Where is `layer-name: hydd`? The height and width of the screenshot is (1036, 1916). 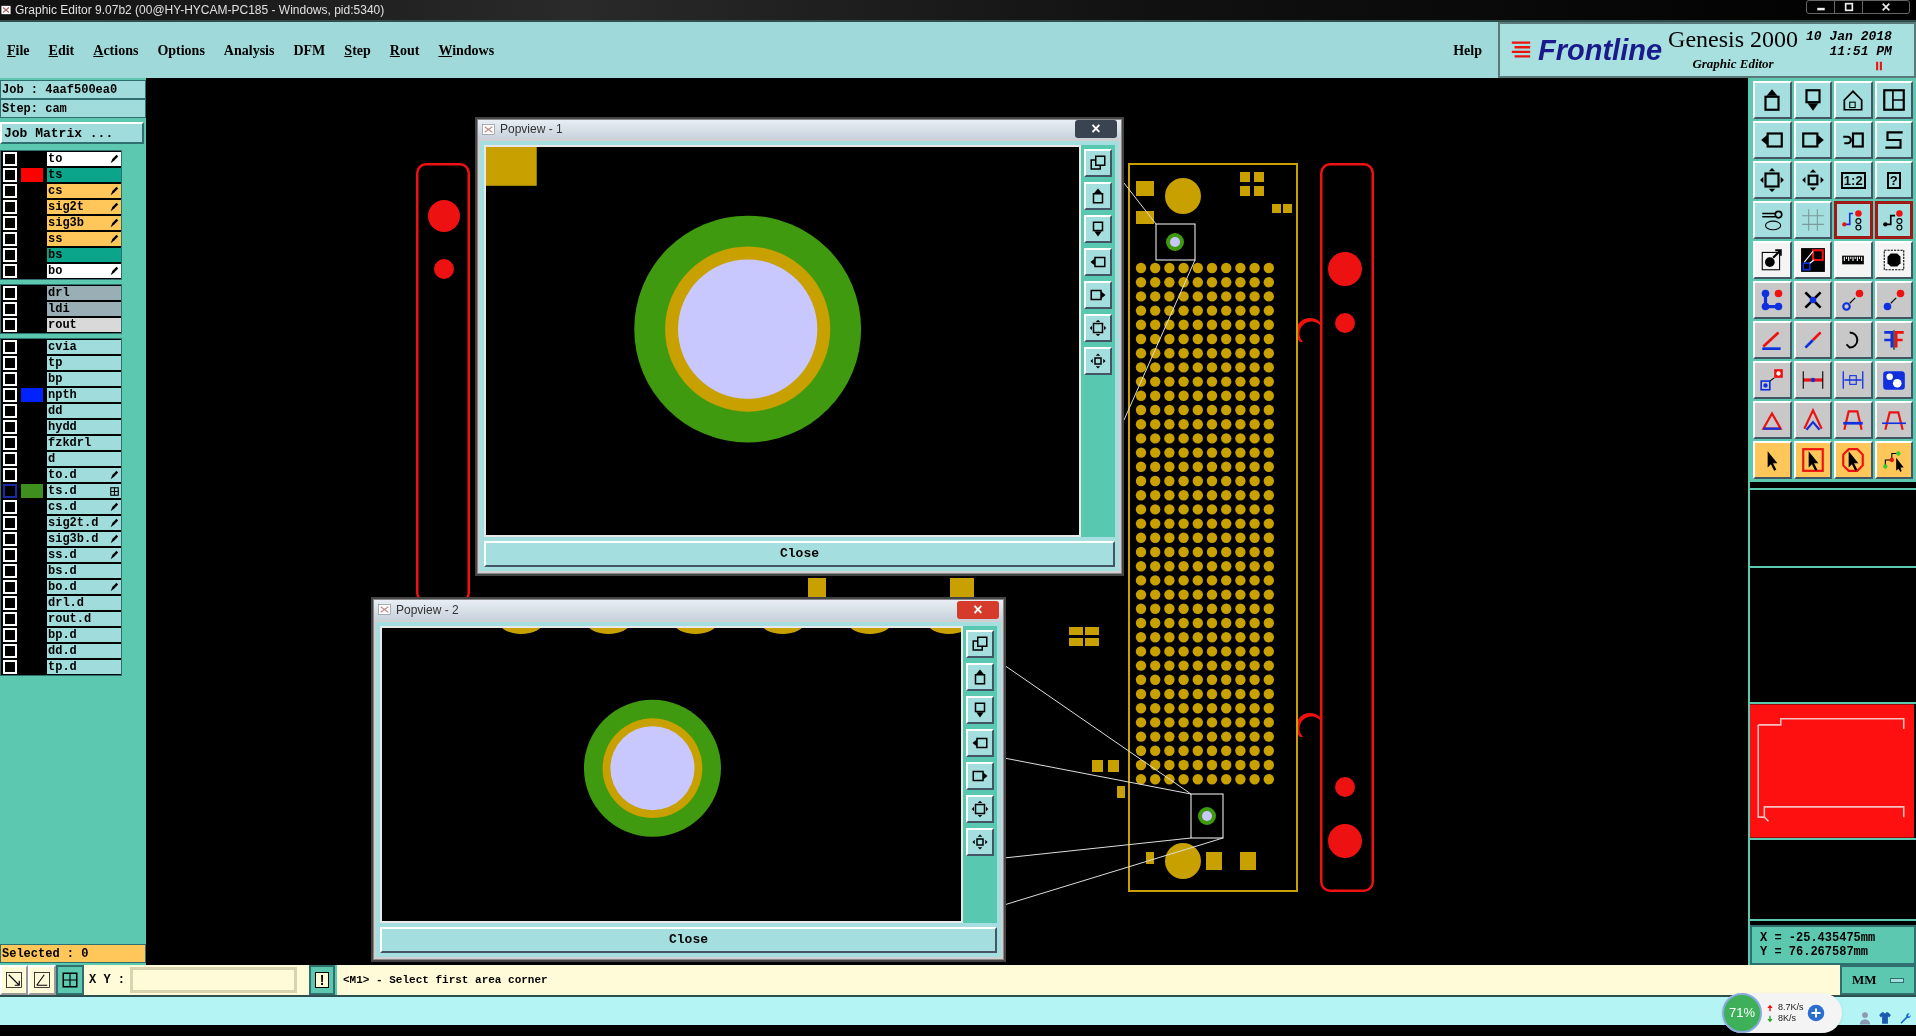
layer-name: hydd is located at coordinates (84, 427).